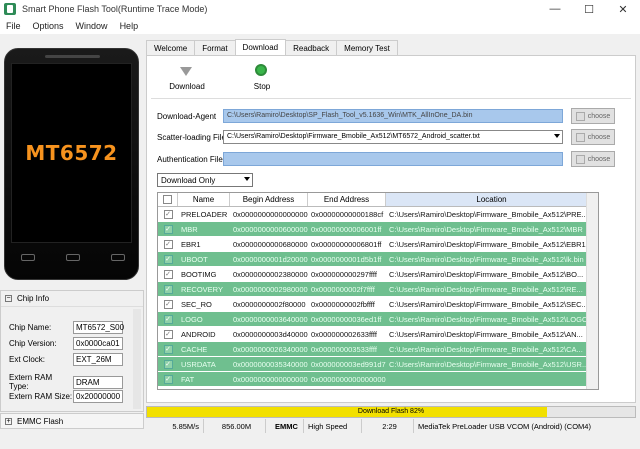 Image resolution: width=640 pixels, height=449 pixels. Describe the element at coordinates (8, 298) in the screenshot. I see `collapse-icon: −` at that location.